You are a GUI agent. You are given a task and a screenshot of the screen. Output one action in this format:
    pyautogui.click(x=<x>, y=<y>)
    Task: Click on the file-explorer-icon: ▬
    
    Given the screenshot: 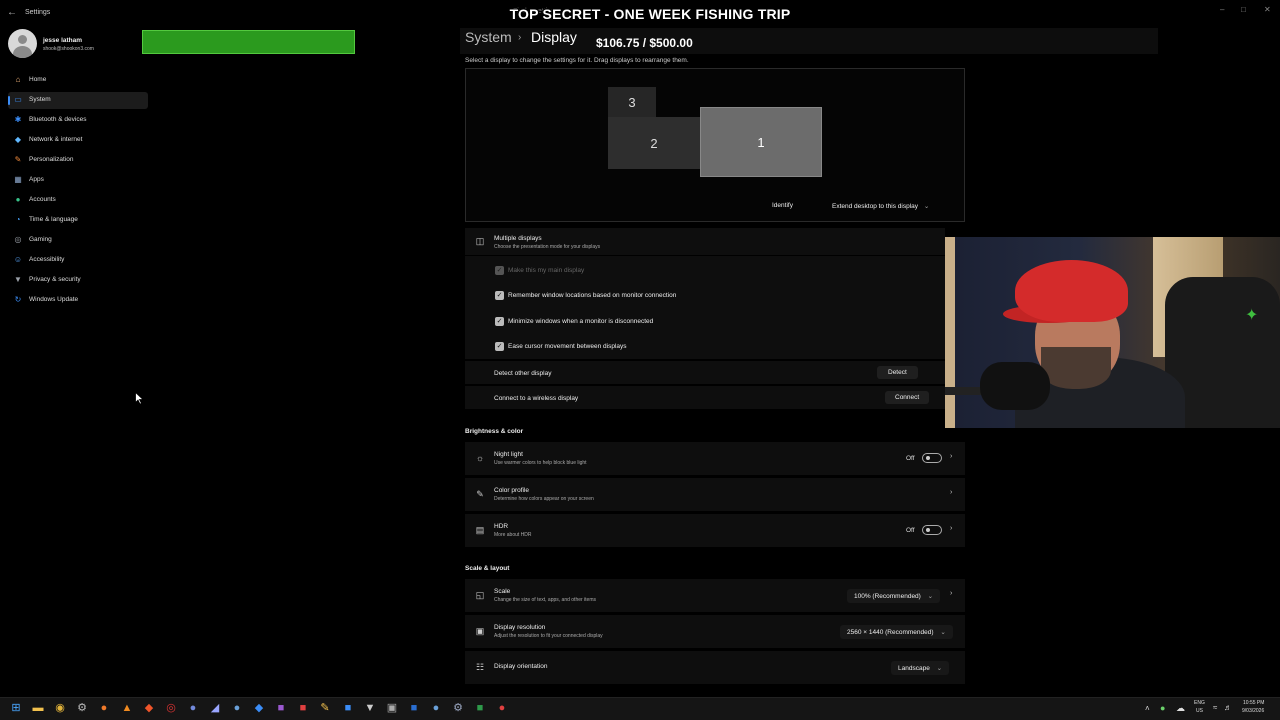 What is the action you would take?
    pyautogui.click(x=38, y=708)
    